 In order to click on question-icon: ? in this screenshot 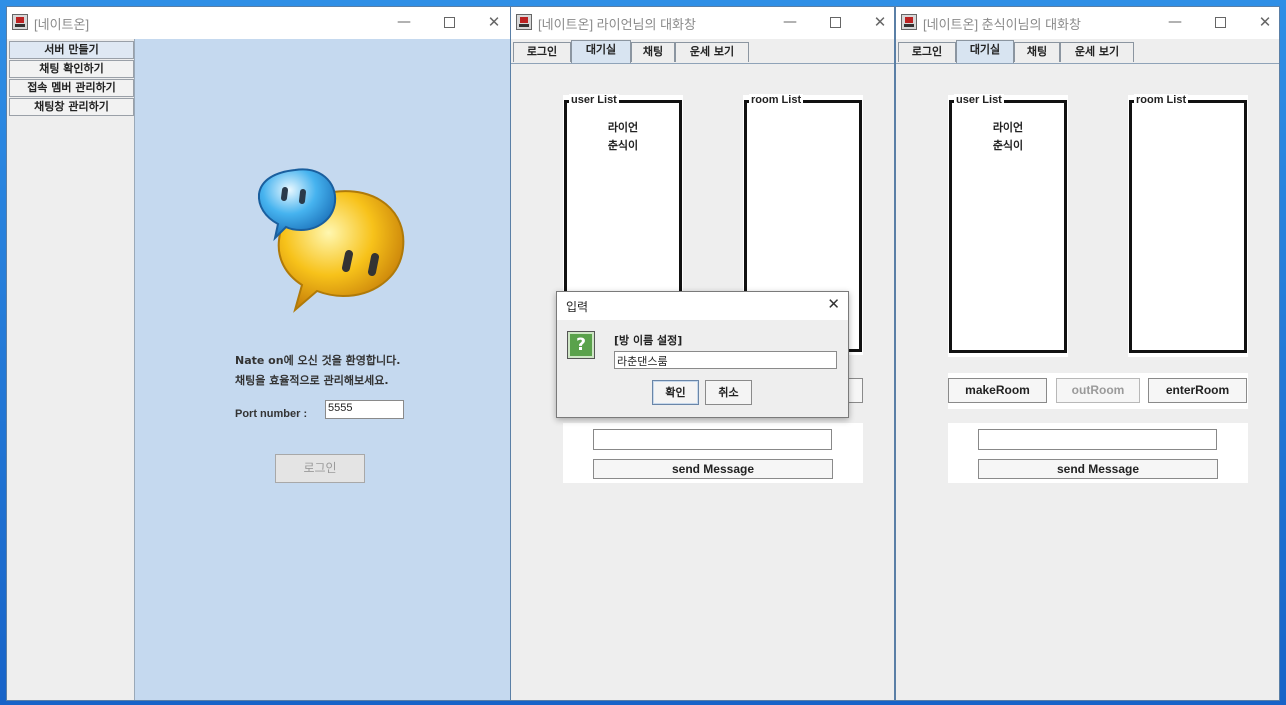, I will do `click(581, 345)`.